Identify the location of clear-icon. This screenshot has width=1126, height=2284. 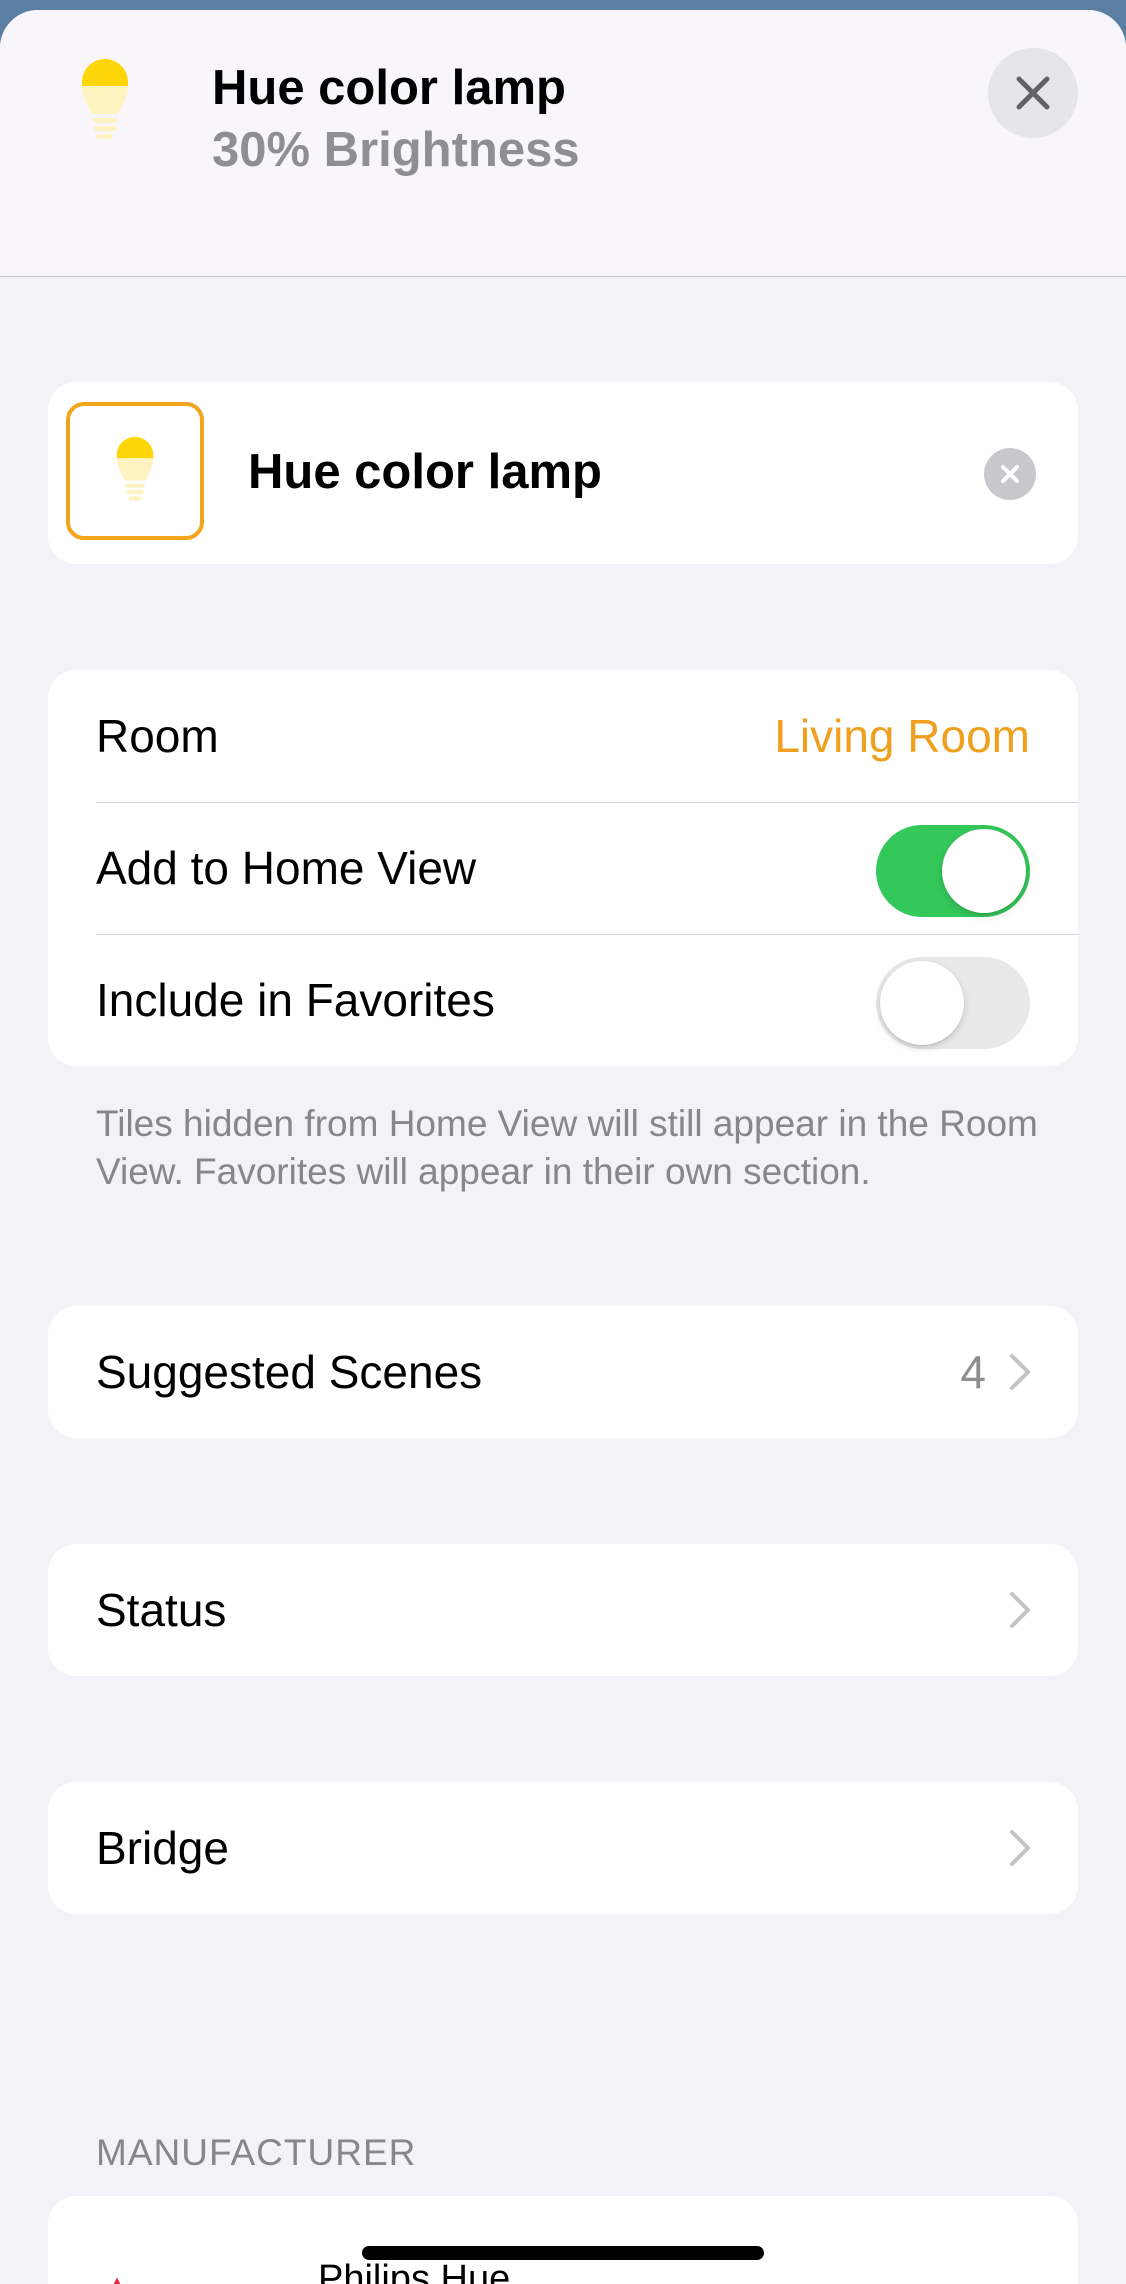
(1010, 474).